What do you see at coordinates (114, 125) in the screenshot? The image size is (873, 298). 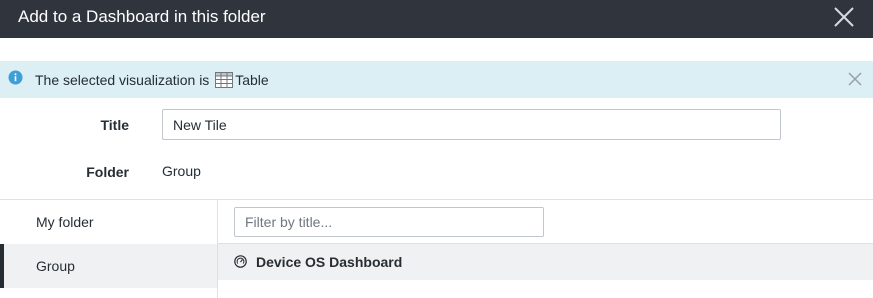 I see `title-label: Title` at bounding box center [114, 125].